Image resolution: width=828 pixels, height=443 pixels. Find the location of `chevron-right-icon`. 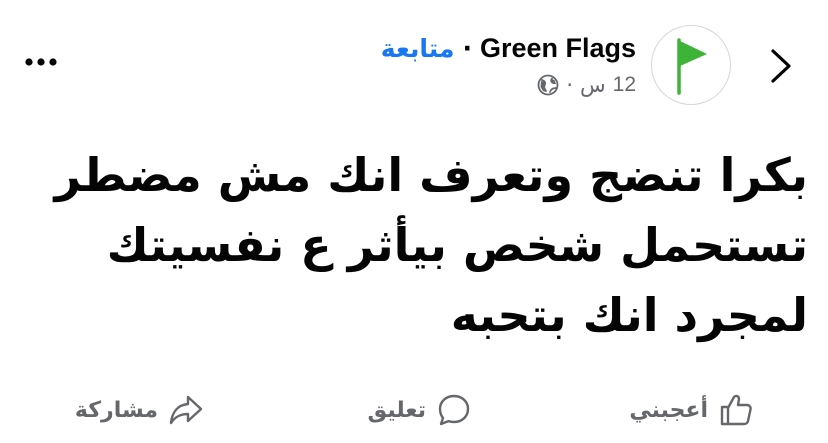

chevron-right-icon is located at coordinates (781, 66).